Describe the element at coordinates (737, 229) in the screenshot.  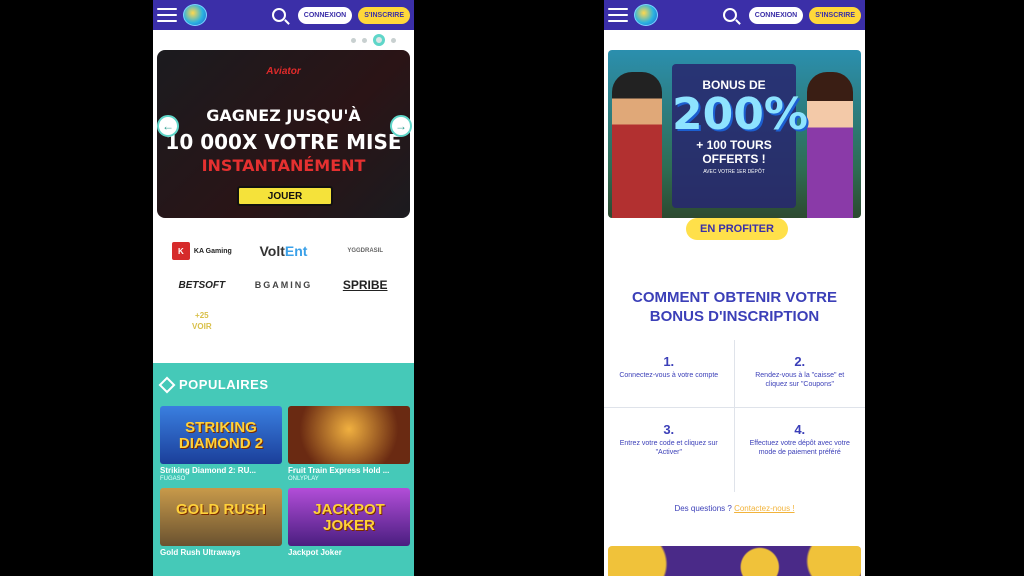
I see `claim-bonus-button: EN PROFITER` at that location.